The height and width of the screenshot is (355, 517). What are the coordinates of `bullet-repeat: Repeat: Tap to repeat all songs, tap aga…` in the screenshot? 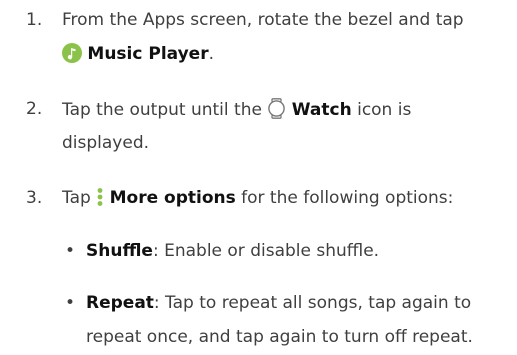 It's located at (278, 303).